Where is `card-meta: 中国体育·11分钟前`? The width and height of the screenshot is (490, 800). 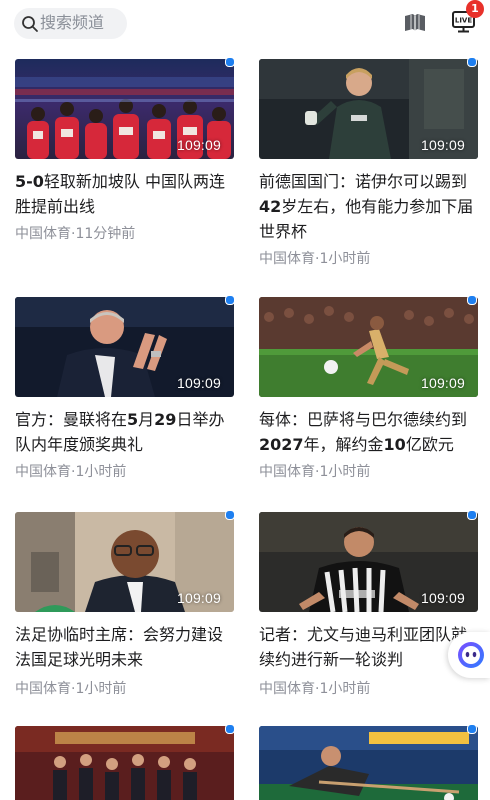
card-meta: 中国体育·11分钟前 is located at coordinates (75, 234).